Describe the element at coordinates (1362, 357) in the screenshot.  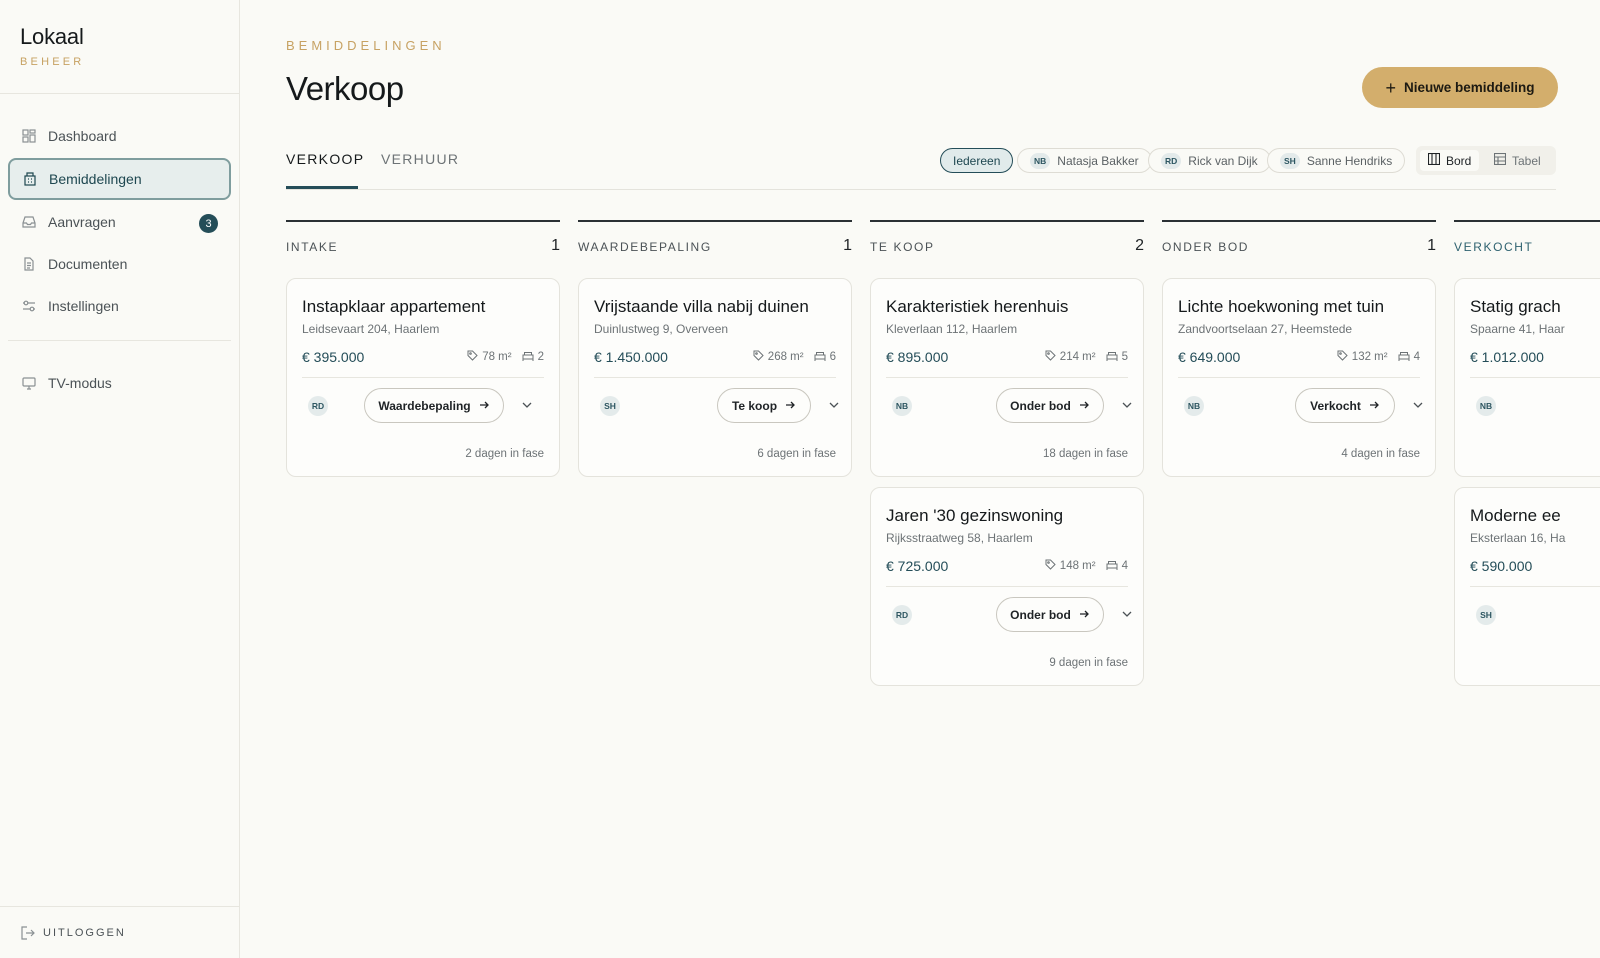
I see `area-spec: 132 m²` at that location.